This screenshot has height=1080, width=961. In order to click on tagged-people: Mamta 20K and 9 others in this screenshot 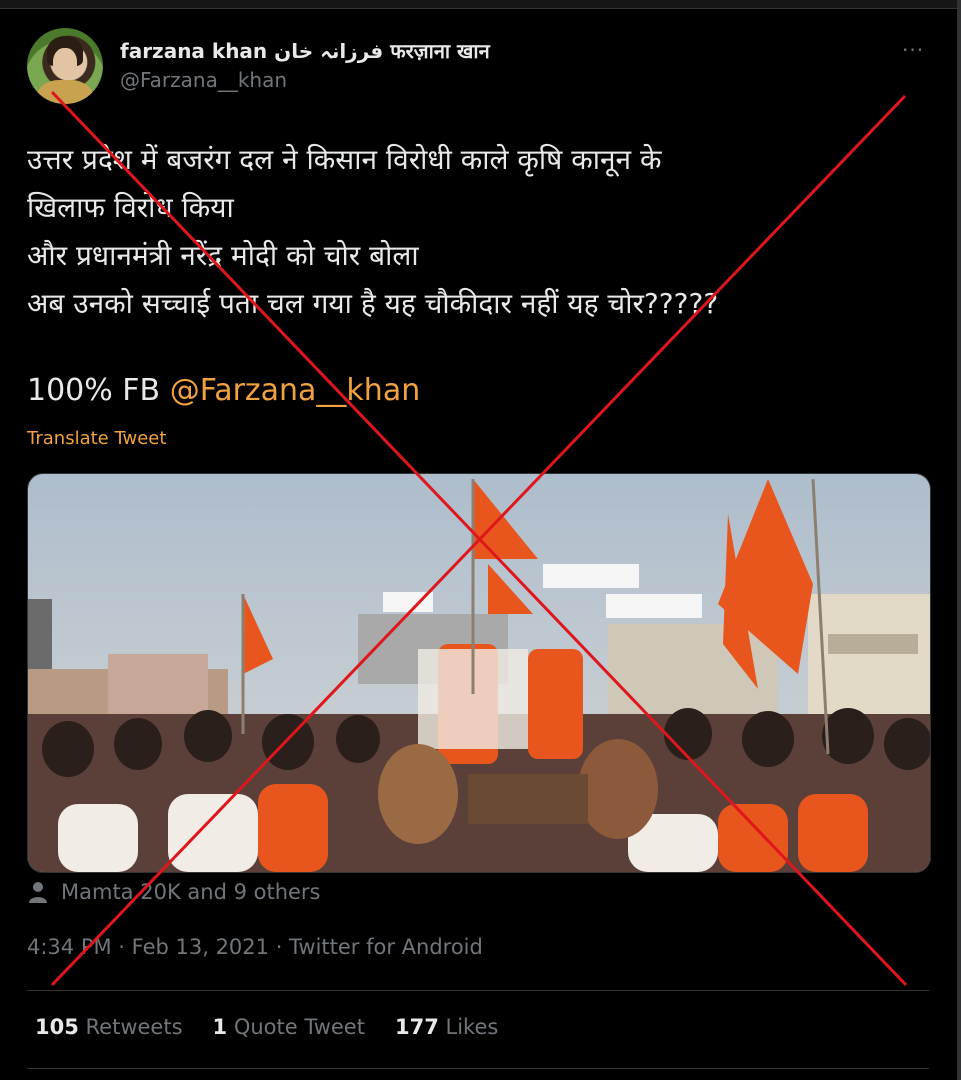, I will do `click(174, 892)`.